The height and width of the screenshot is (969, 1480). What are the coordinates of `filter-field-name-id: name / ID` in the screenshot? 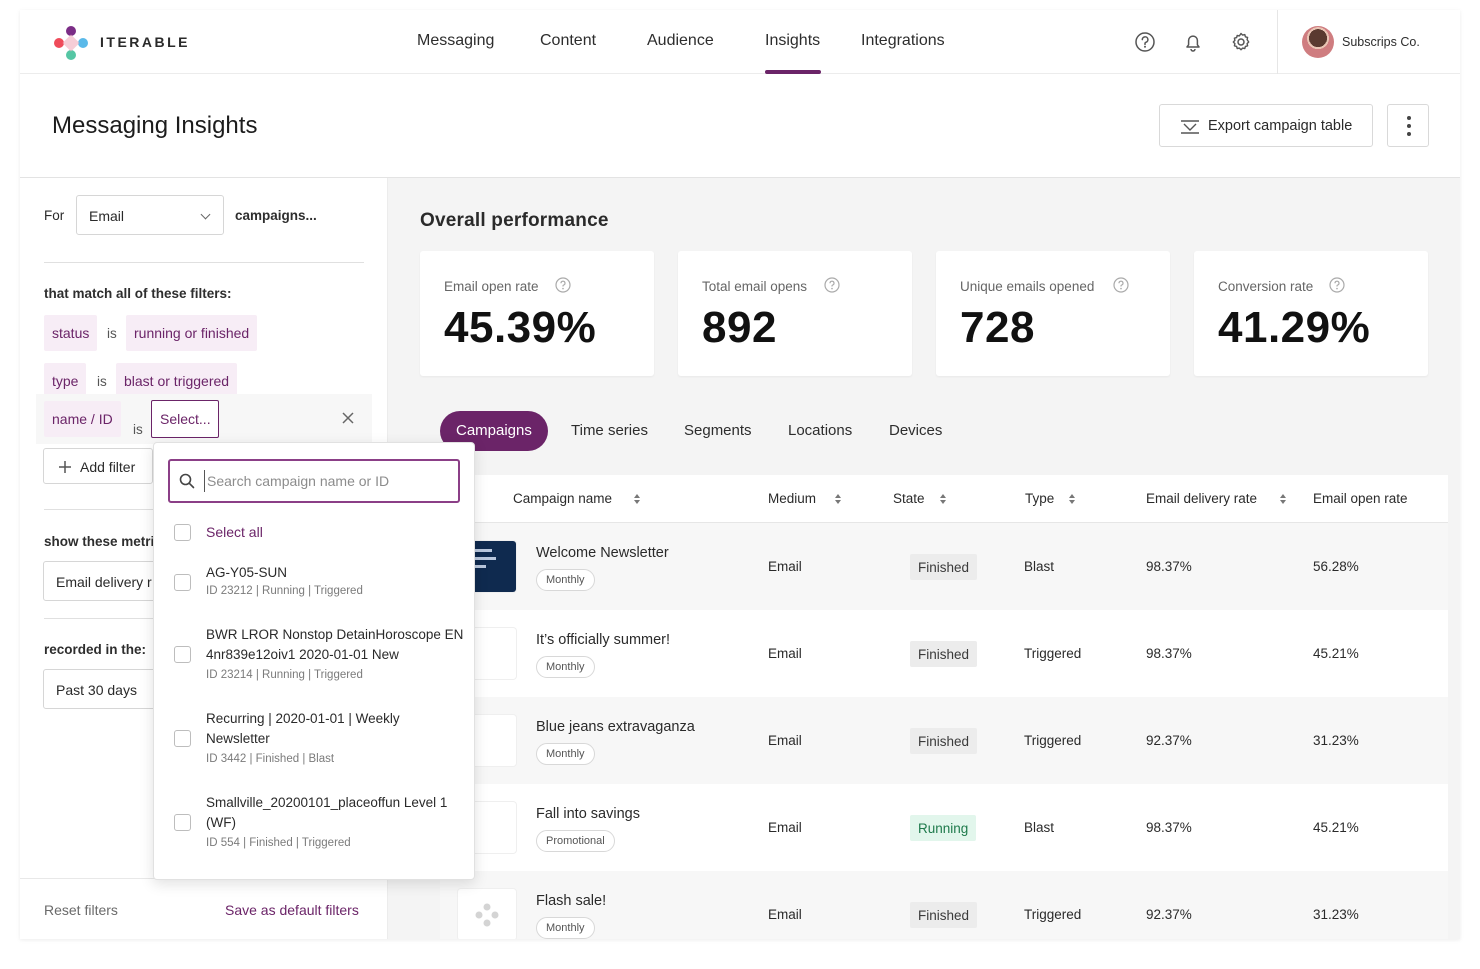 It's located at (82, 419).